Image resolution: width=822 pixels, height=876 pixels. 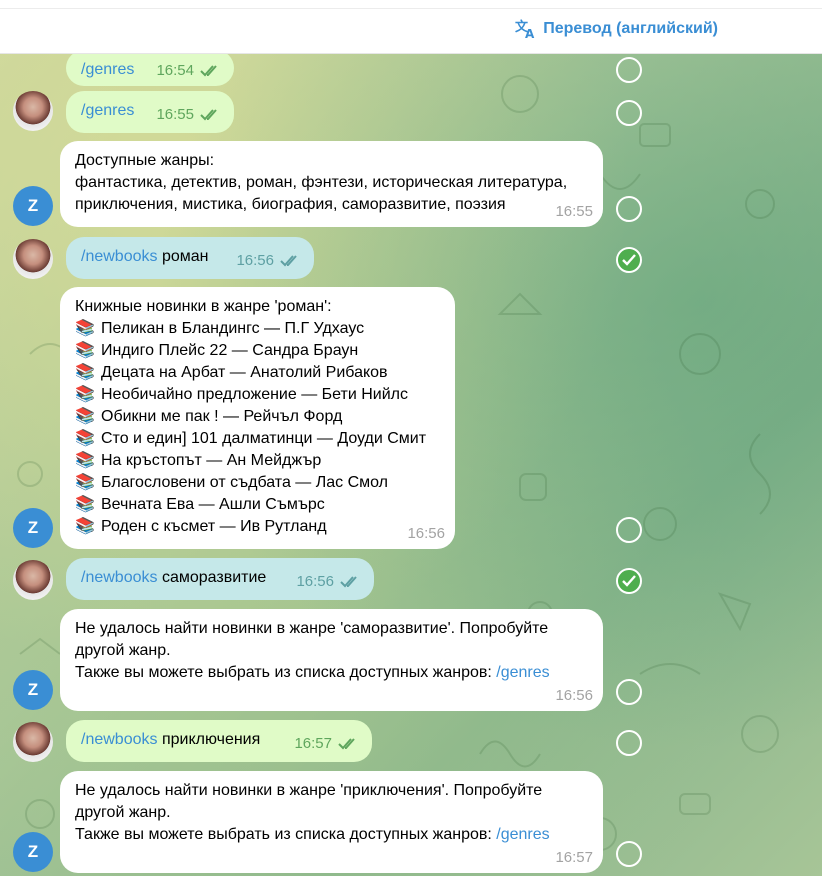 I want to click on command-argument: саморазвитие, so click(x=212, y=577).